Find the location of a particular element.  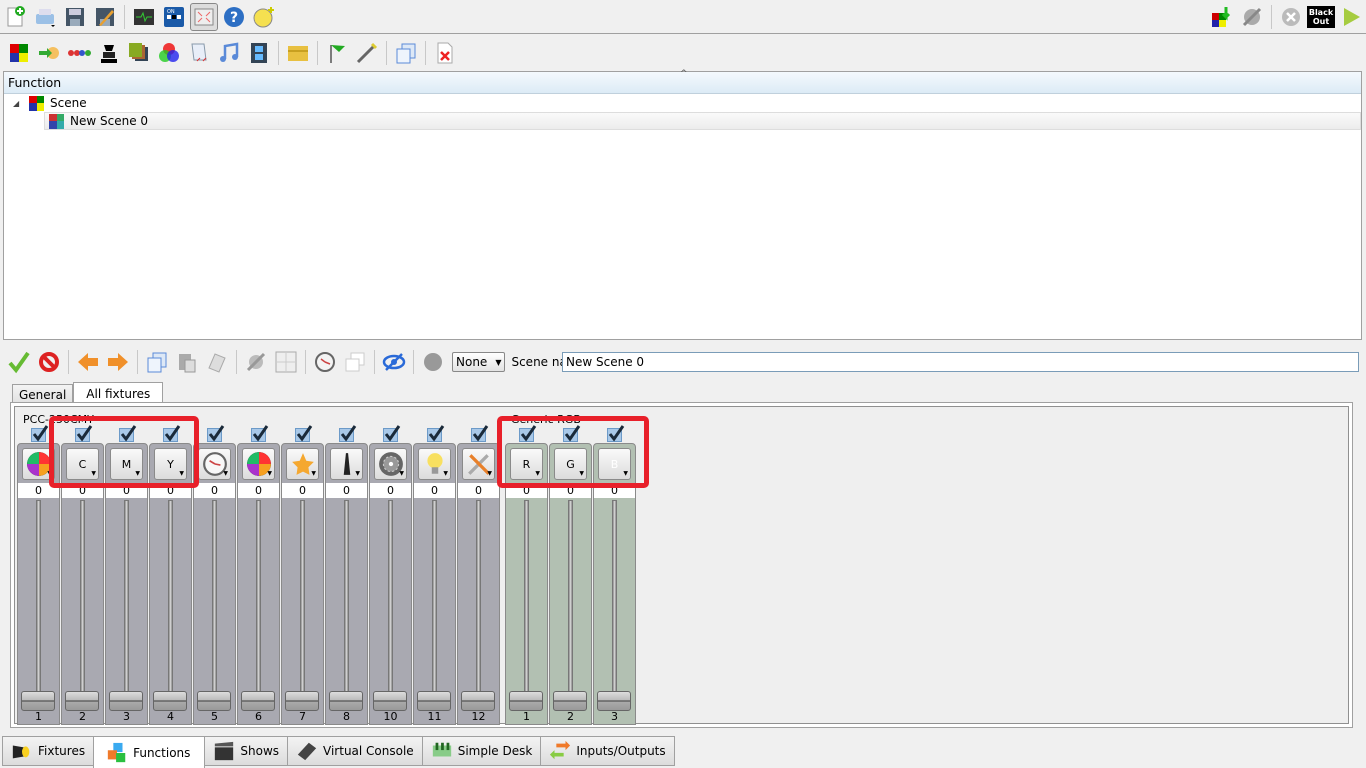

add-sequence-icon is located at coordinates (79, 53).